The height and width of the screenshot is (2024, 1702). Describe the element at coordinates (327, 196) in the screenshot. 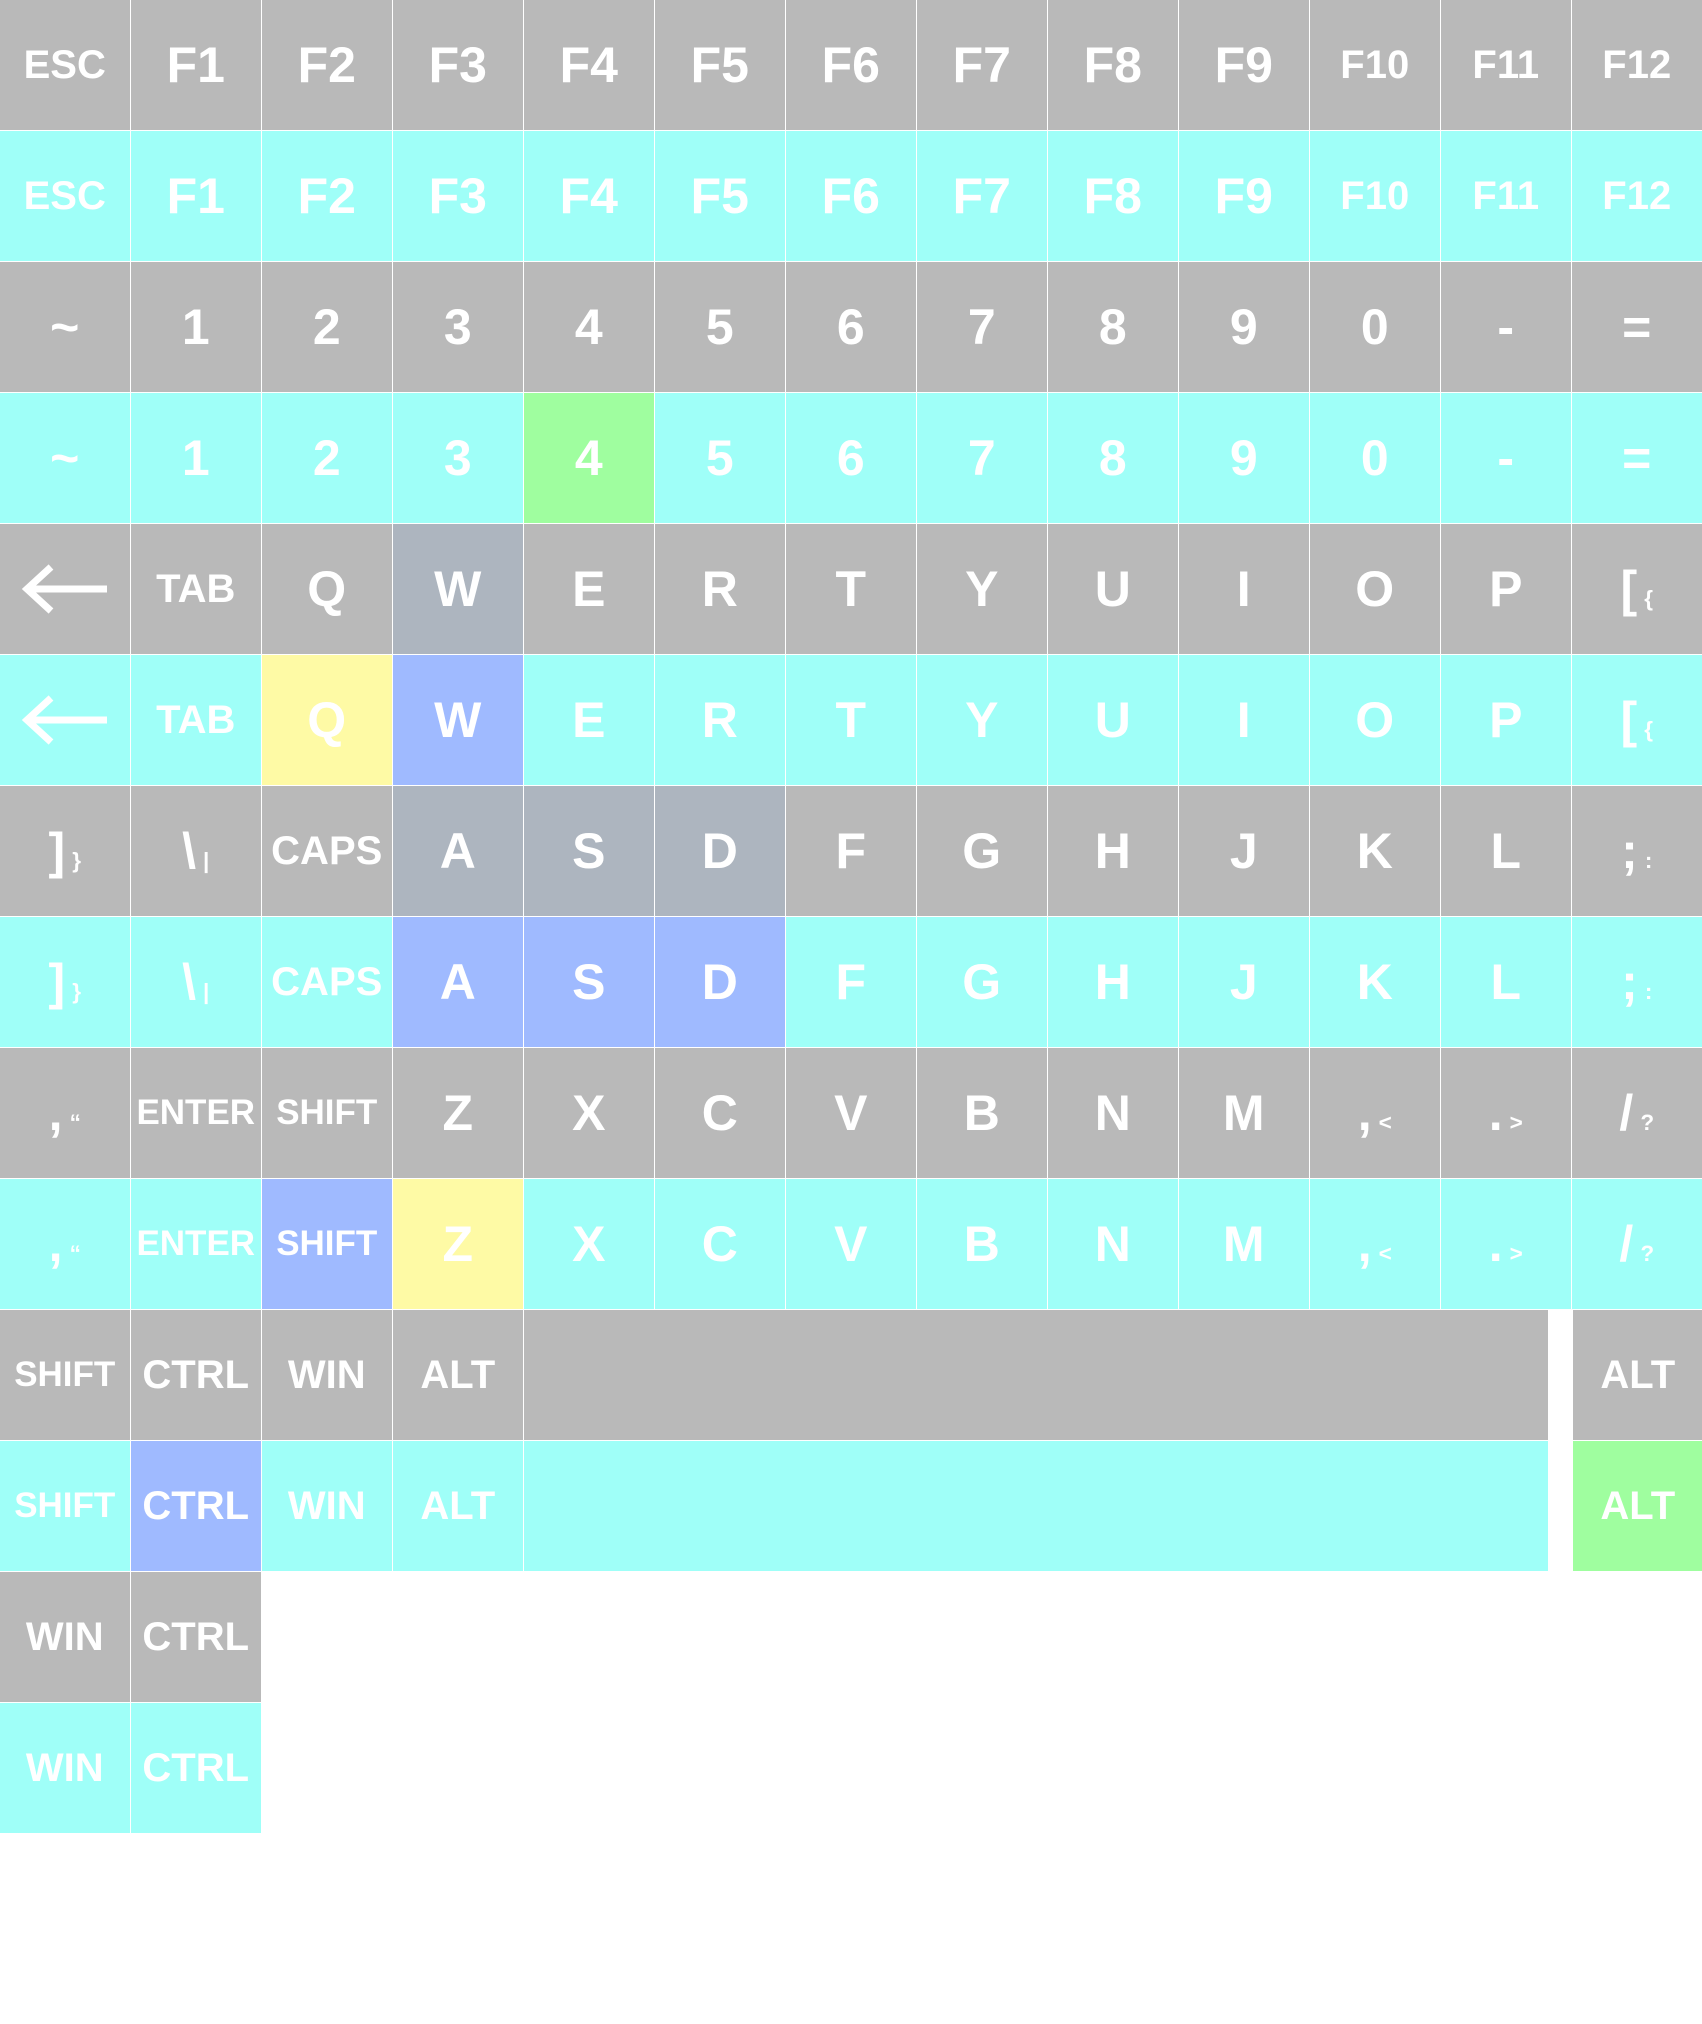

I see `key-f2: F2` at that location.